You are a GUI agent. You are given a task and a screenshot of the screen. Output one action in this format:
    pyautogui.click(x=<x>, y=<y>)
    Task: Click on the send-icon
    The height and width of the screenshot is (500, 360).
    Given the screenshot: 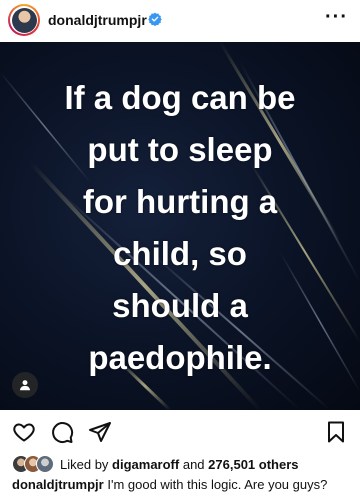 What is the action you would take?
    pyautogui.click(x=100, y=432)
    